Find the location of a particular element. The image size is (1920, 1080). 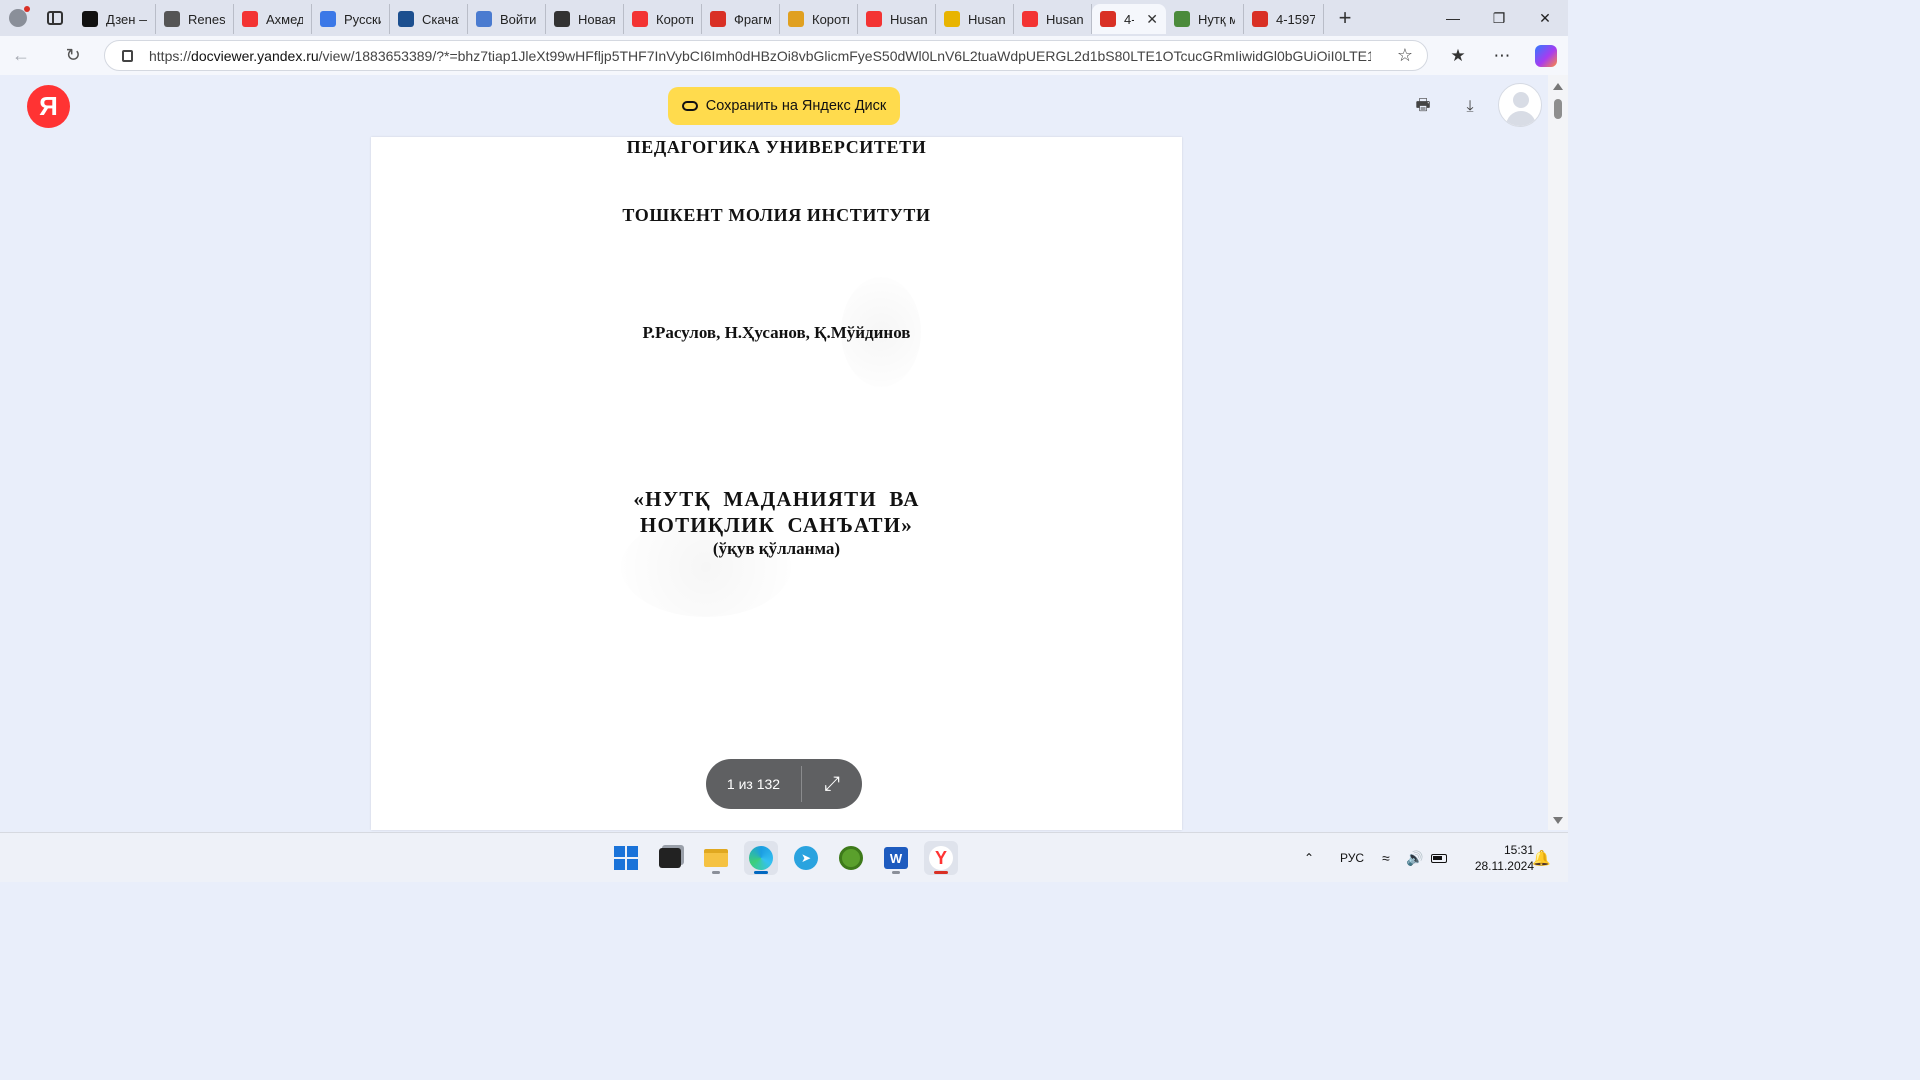

book-icon is located at coordinates (484, 19).